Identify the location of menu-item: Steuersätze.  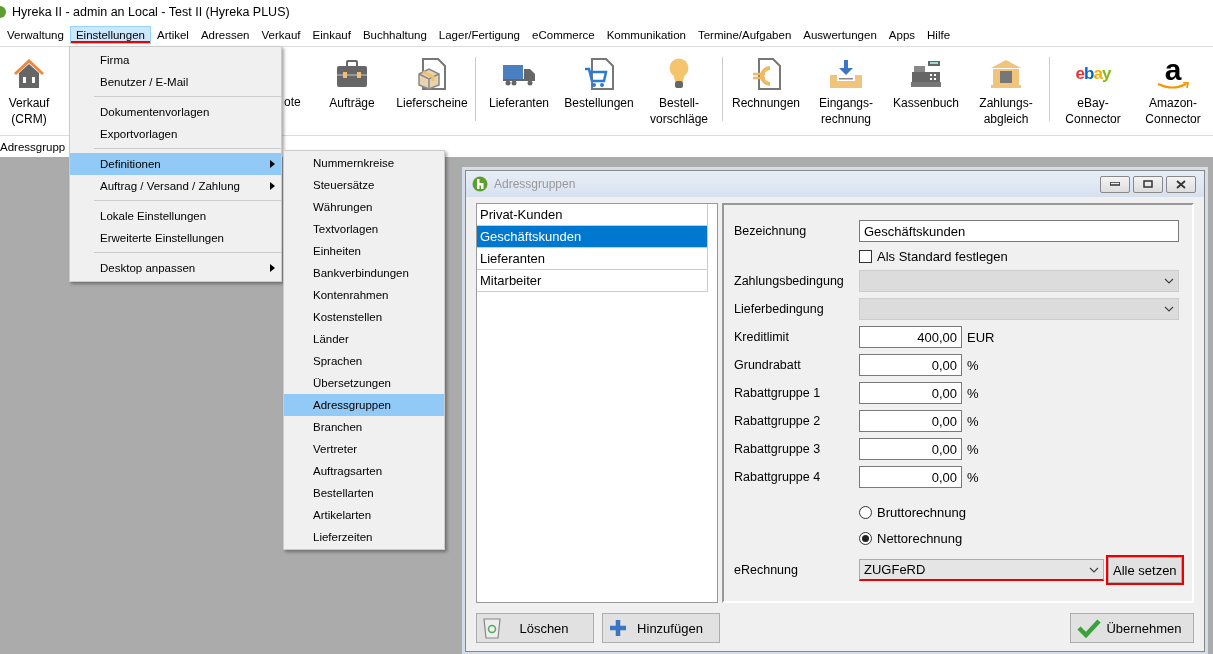
(364, 185).